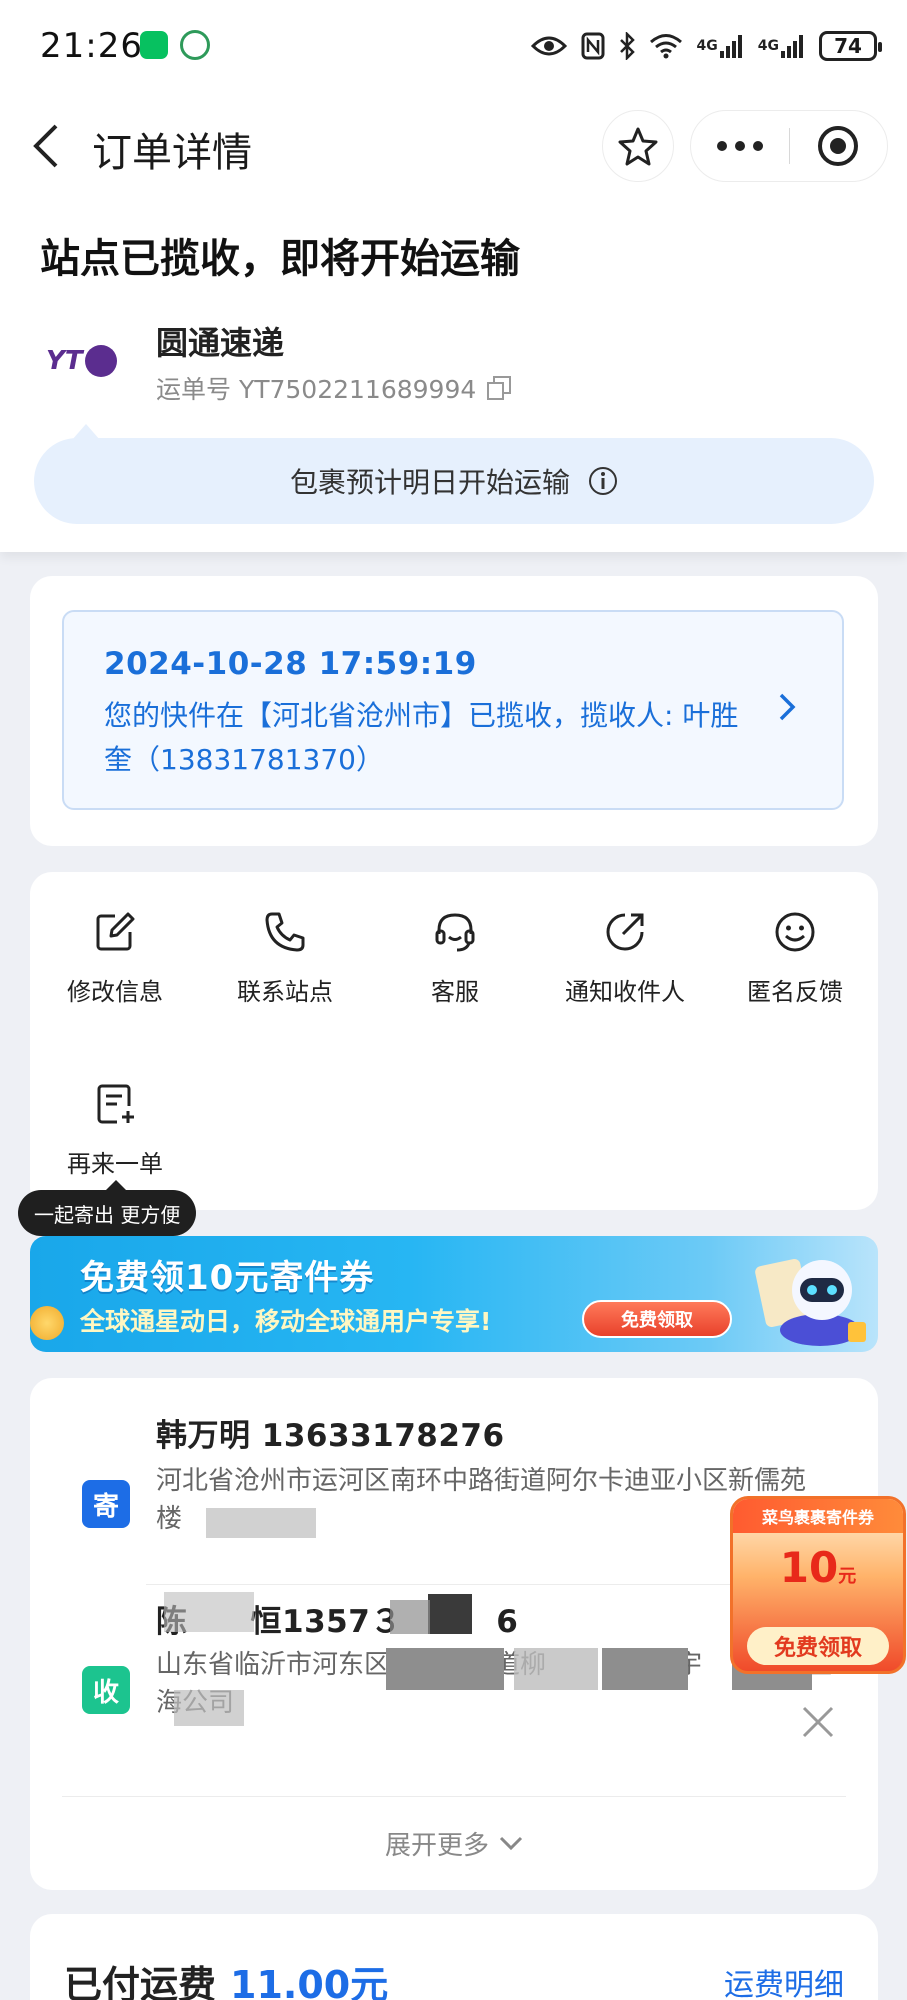  Describe the element at coordinates (115, 1104) in the screenshot. I see `reorder-icon` at that location.